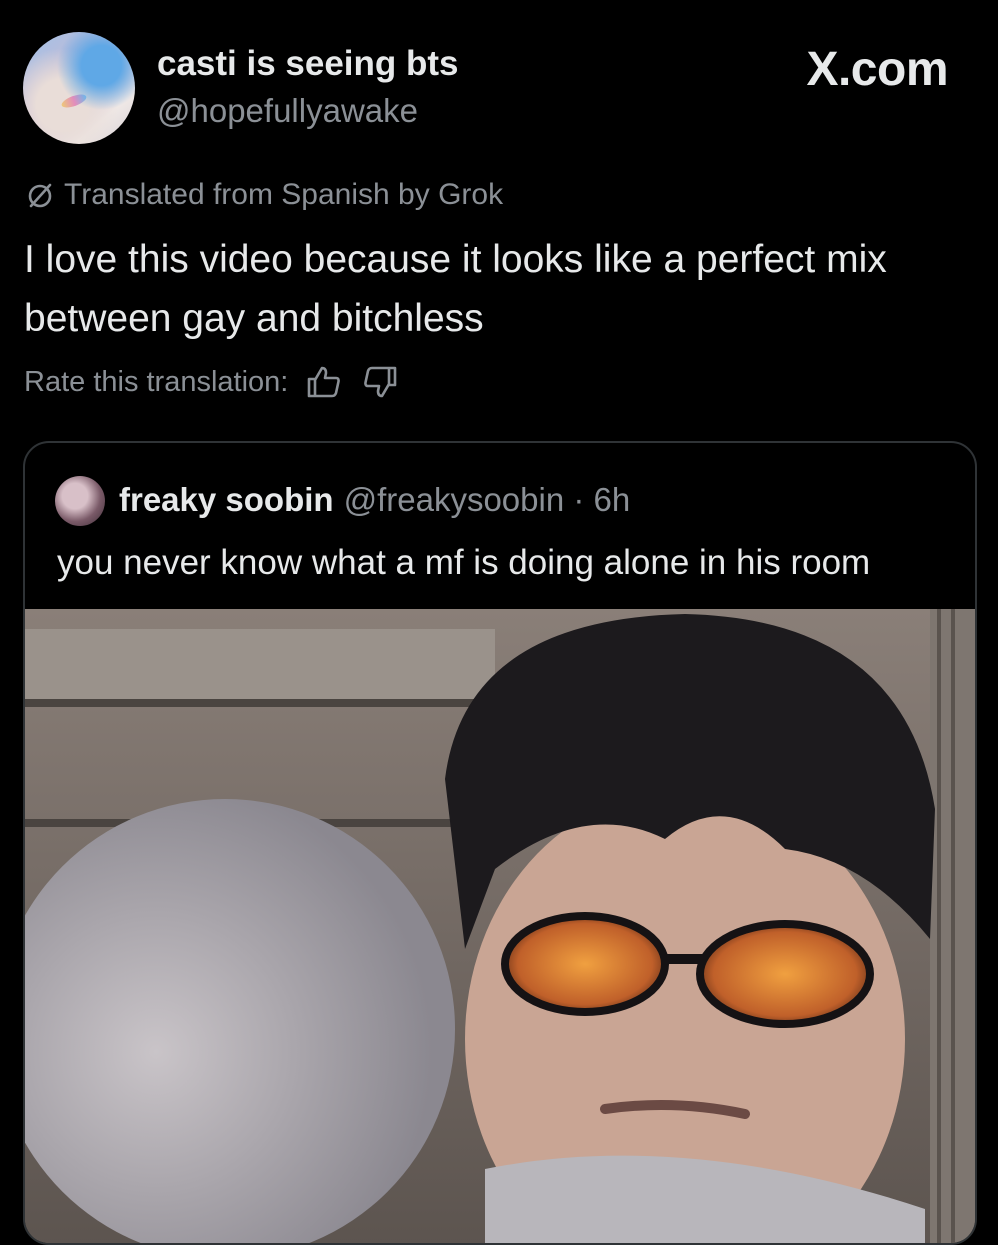 The image size is (998, 1245). Describe the element at coordinates (380, 382) in the screenshot. I see `thumbs-down-icon` at that location.